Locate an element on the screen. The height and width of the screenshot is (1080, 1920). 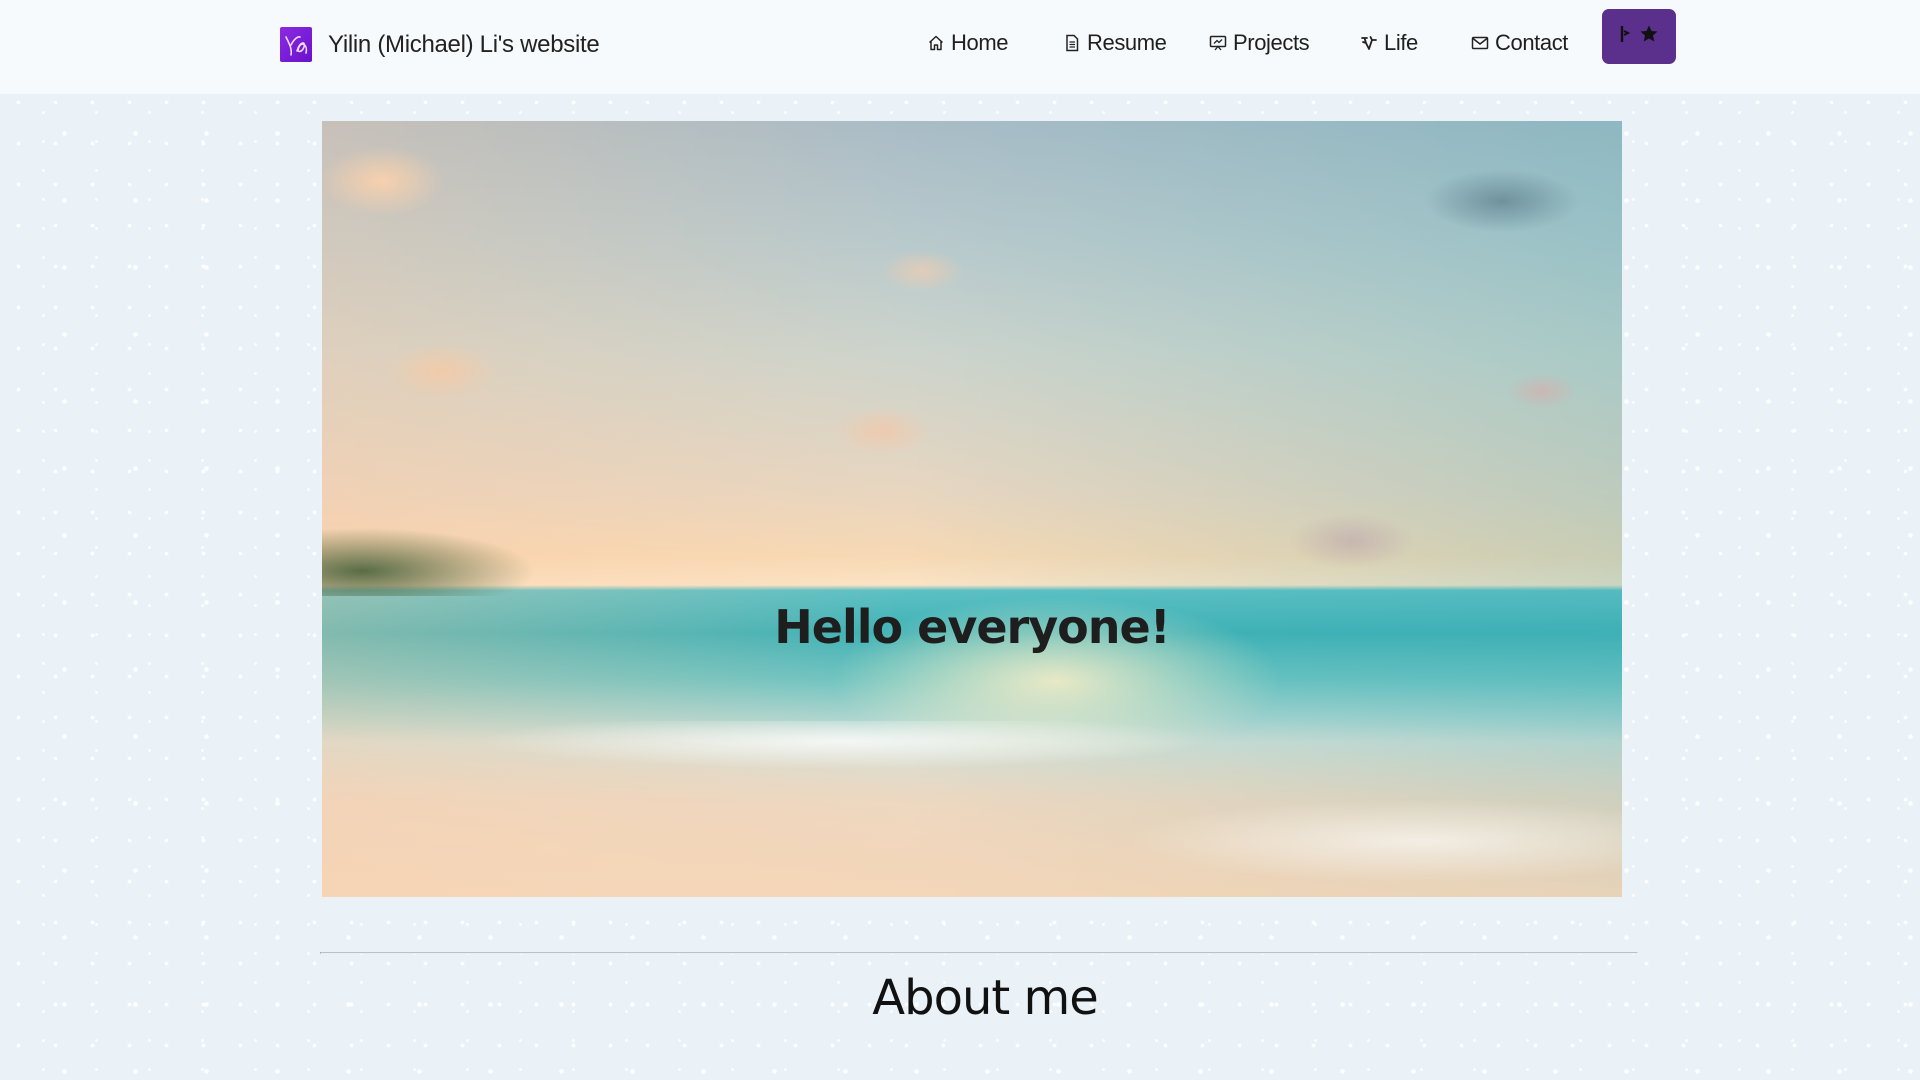
nav-label-home: Home is located at coordinates (980, 42).